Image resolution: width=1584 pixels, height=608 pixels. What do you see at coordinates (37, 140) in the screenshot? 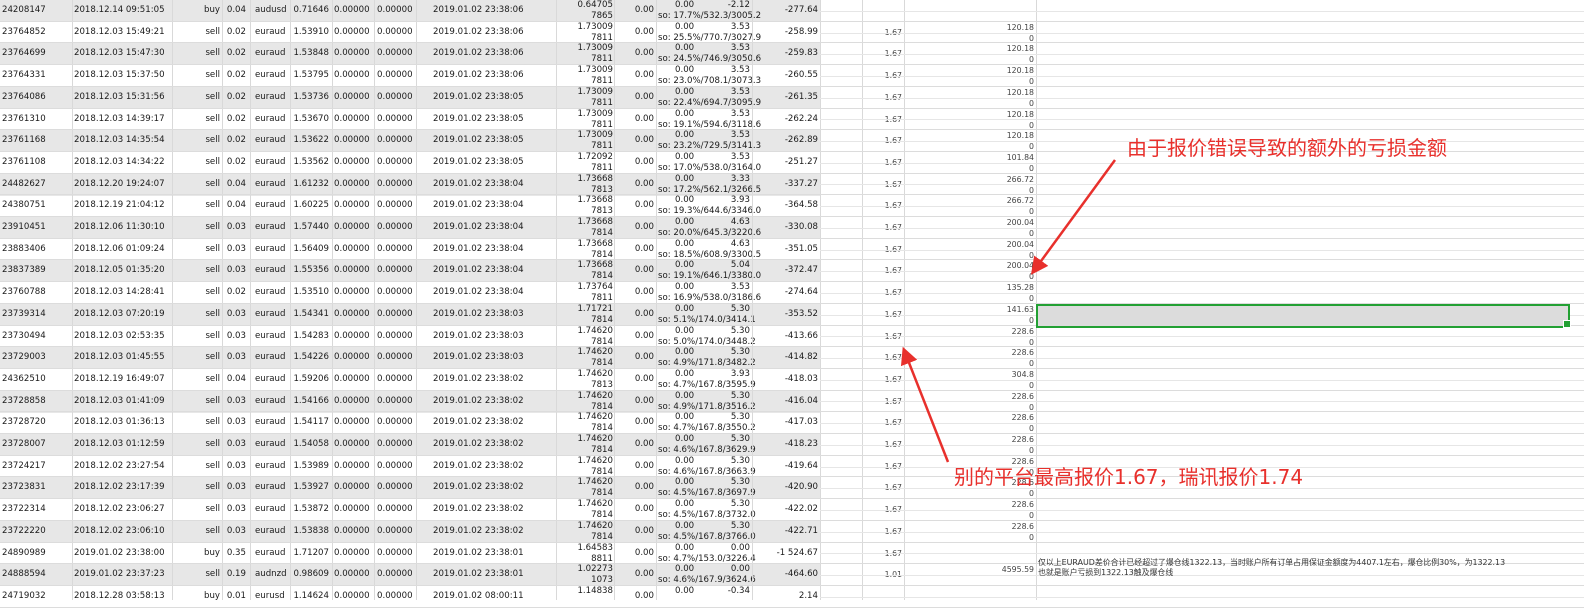
I see `cell-id: 23761168` at bounding box center [37, 140].